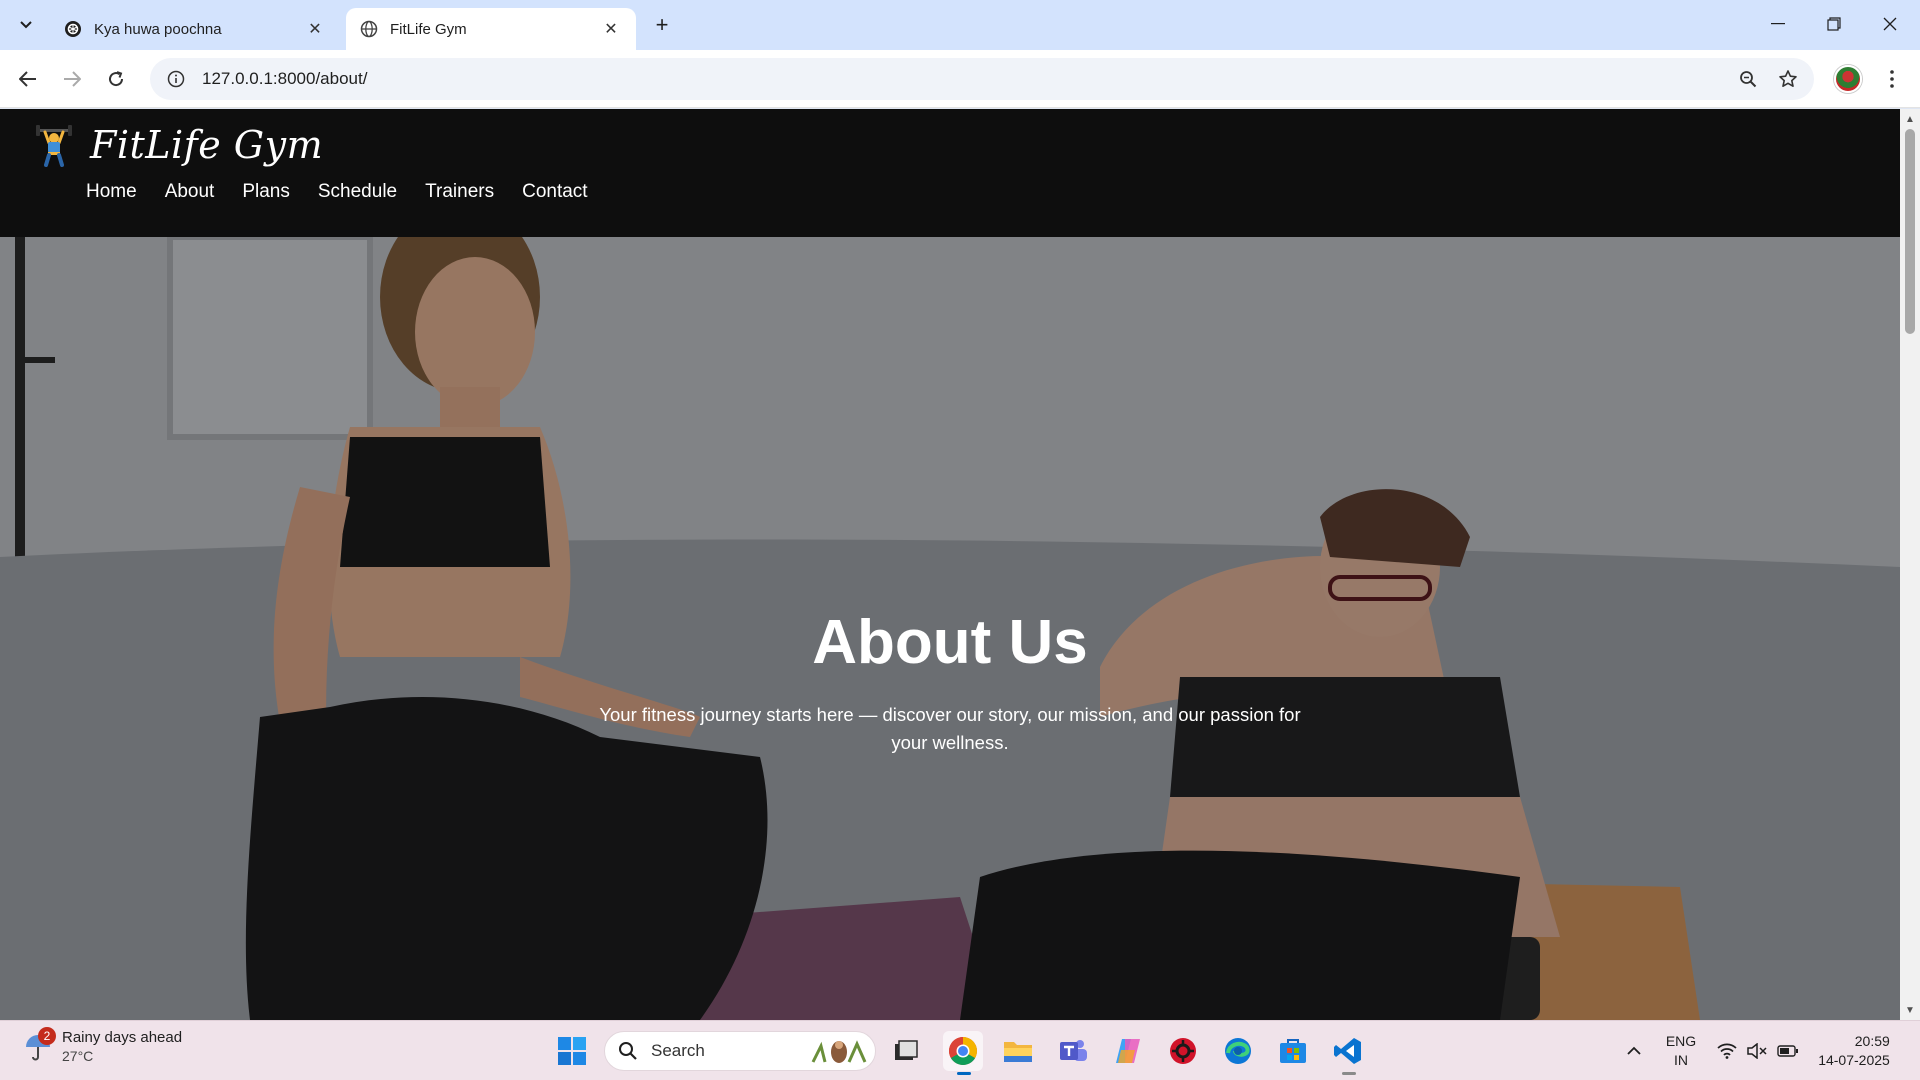 The width and height of the screenshot is (1920, 1080). I want to click on nav-plans: Plans, so click(266, 192).